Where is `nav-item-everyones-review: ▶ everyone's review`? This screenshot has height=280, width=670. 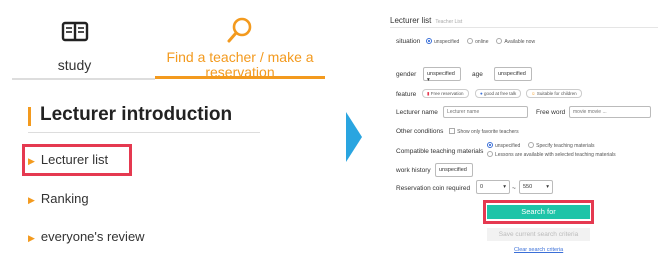 nav-item-everyones-review: ▶ everyone's review is located at coordinates (86, 236).